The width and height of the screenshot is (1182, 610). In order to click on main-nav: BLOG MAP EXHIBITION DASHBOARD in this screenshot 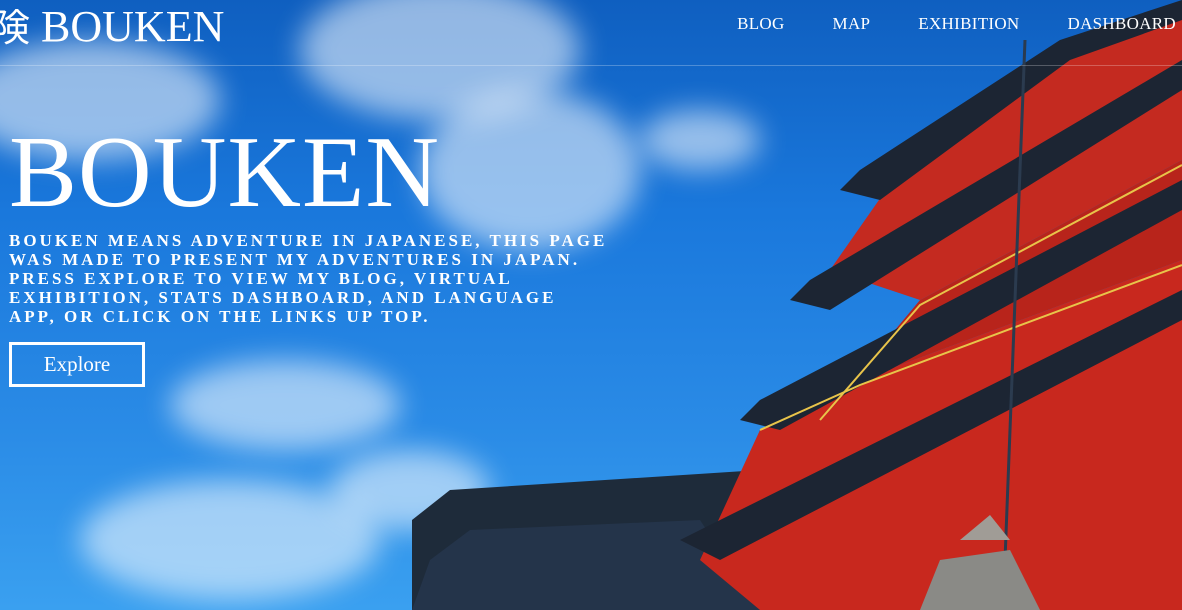, I will do `click(956, 24)`.